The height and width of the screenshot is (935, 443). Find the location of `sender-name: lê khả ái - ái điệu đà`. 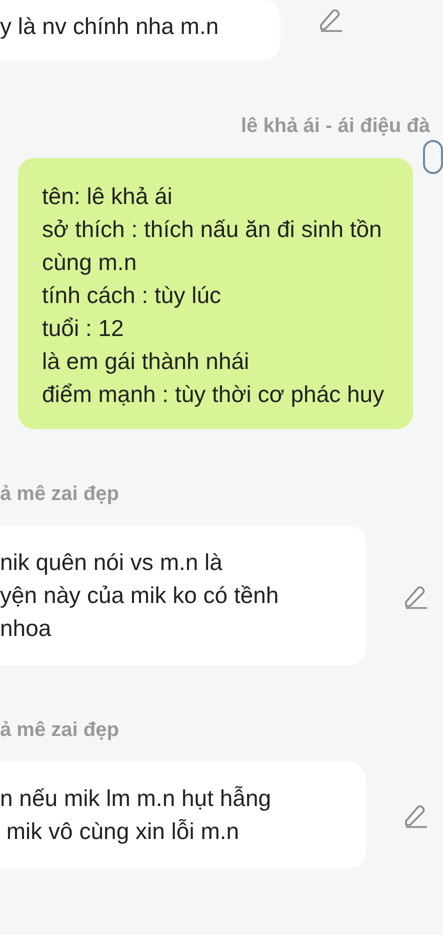

sender-name: lê khả ái - ái điệu đà is located at coordinates (335, 126).